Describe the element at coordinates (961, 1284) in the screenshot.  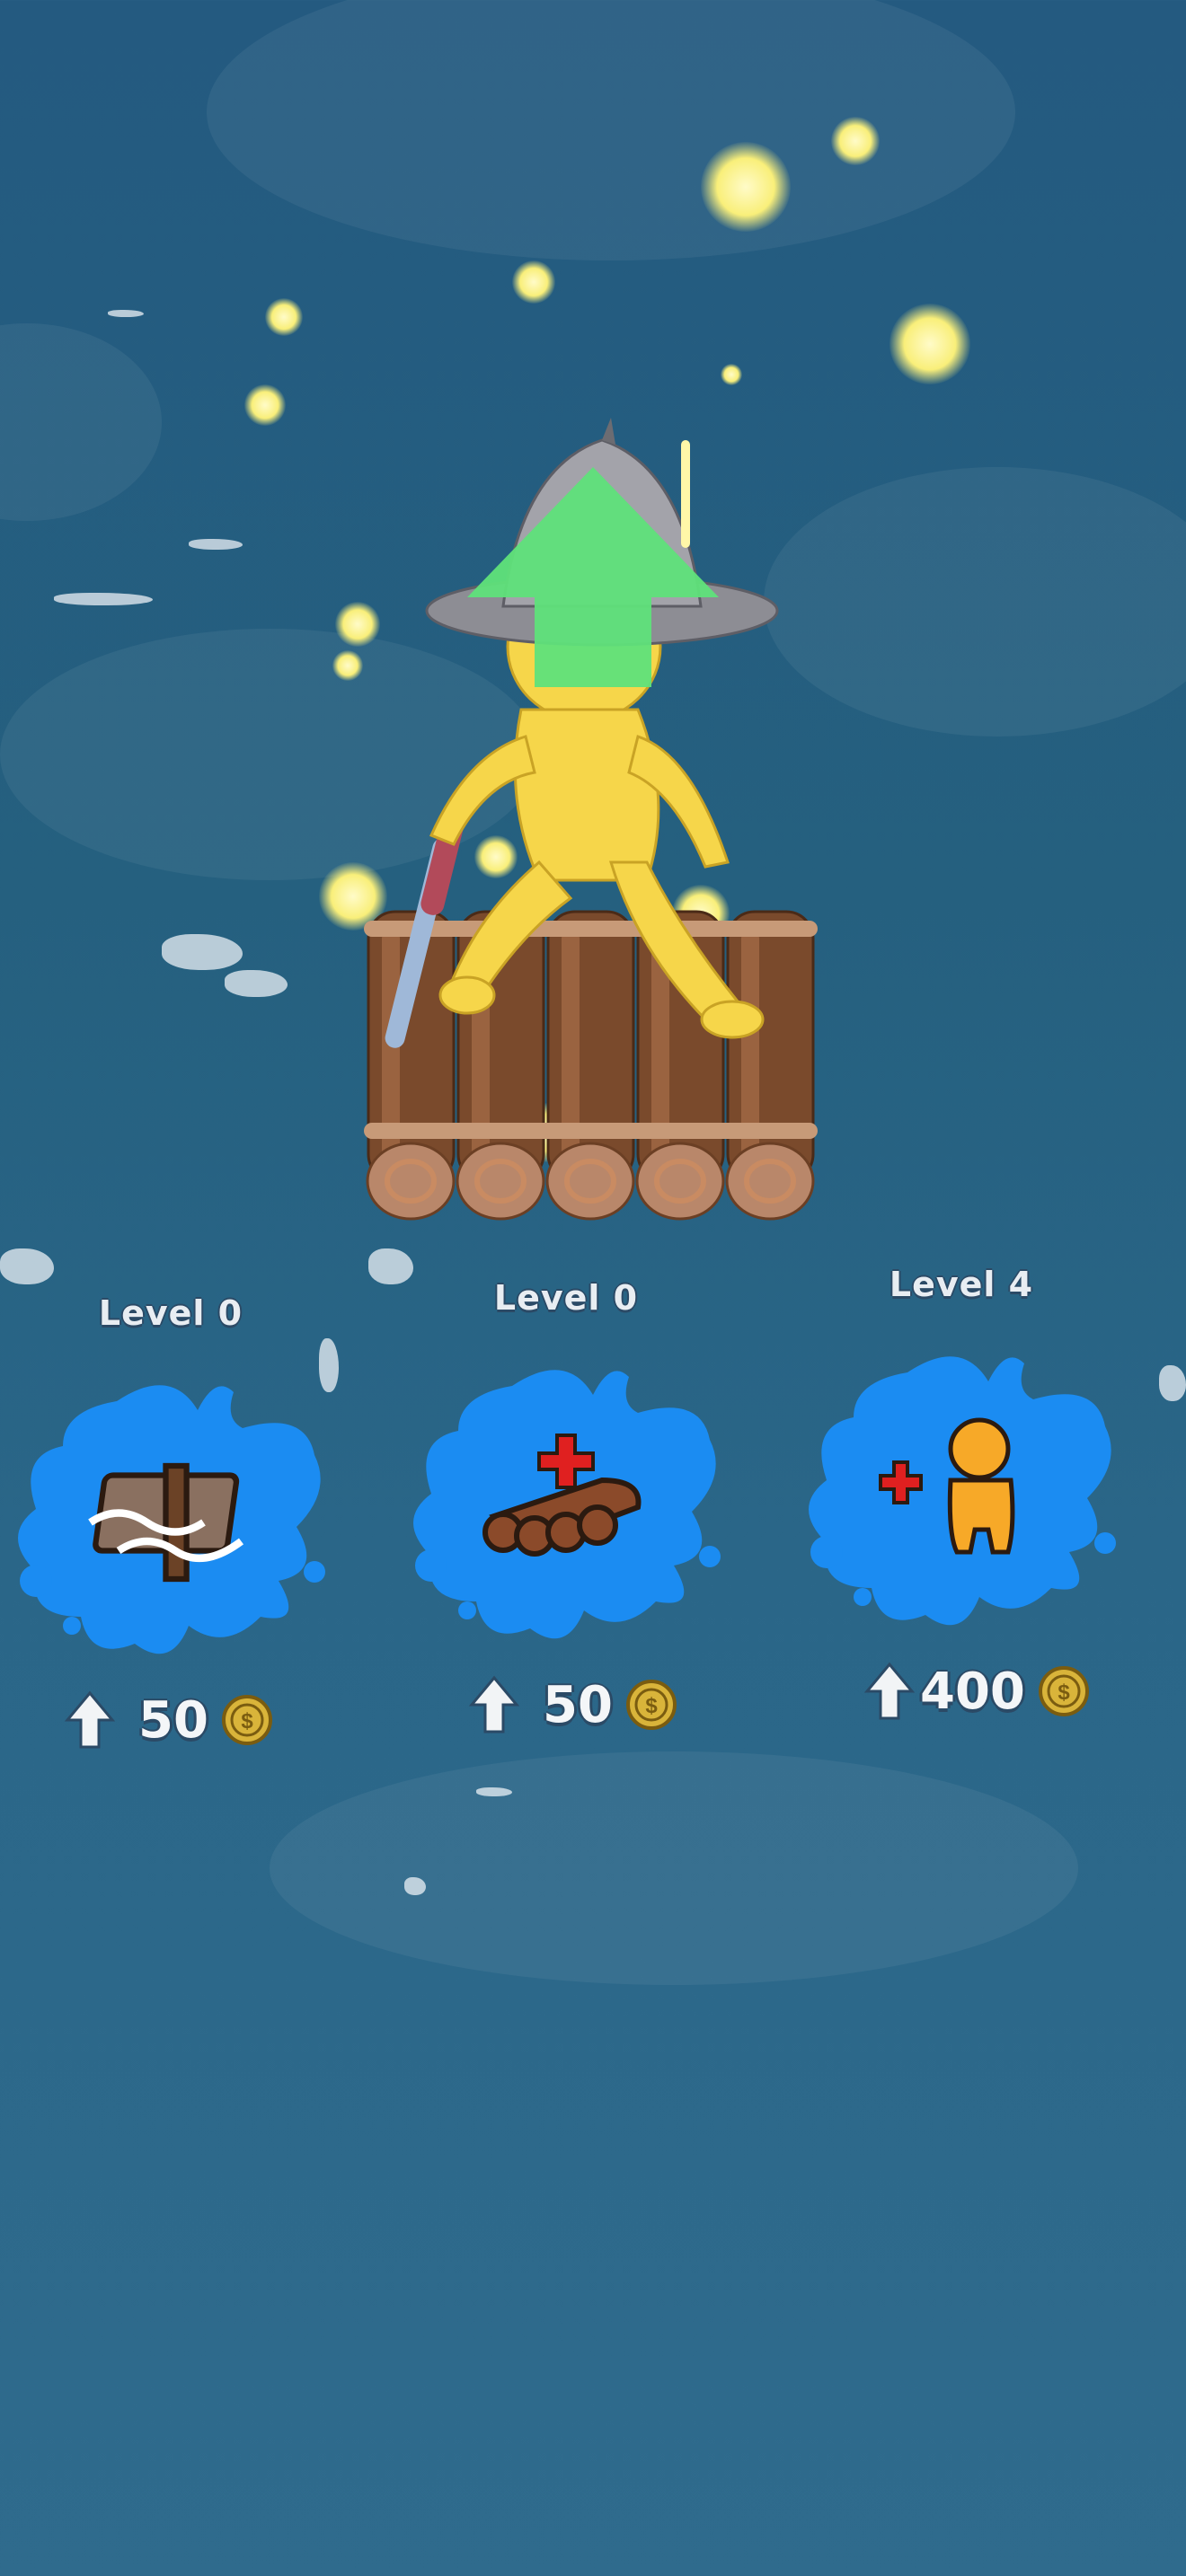
I see `upgrade-level-label: Level 4` at that location.